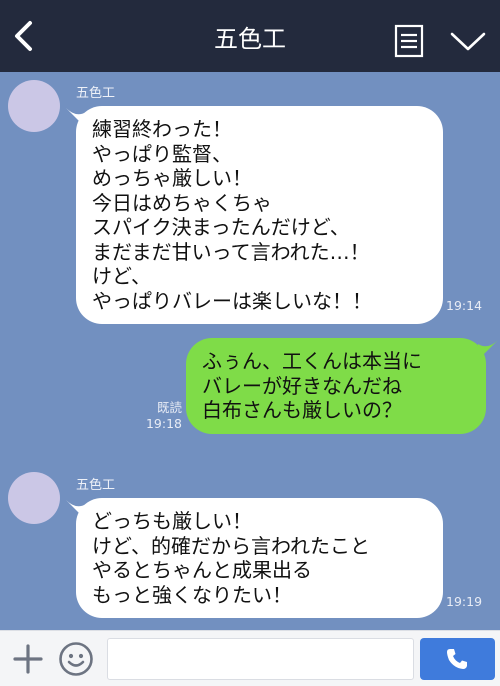 The height and width of the screenshot is (686, 500). Describe the element at coordinates (231, 545) in the screenshot. I see `message-line: けど、的確だから言われたこと` at that location.